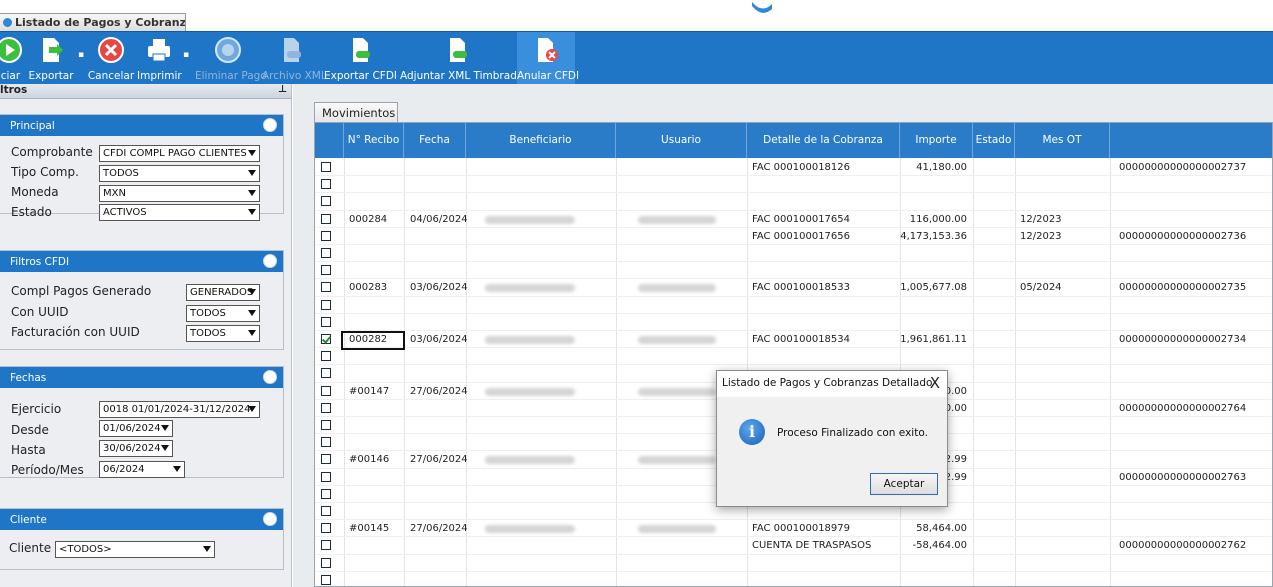  Describe the element at coordinates (135, 549) in the screenshot. I see `cliente-select: <TODOS>` at that location.